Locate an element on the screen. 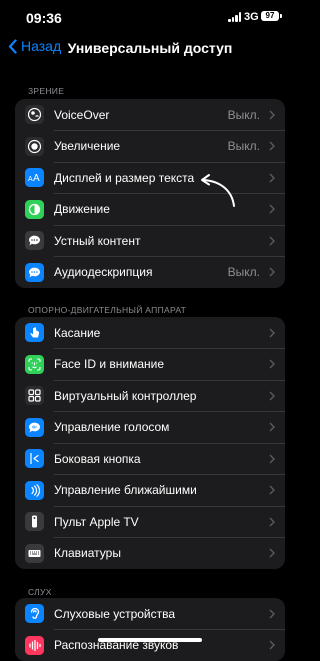 Image resolution: width=320 pixels, height=661 pixels. section-header-hearing: СЛУХ is located at coordinates (40, 592).